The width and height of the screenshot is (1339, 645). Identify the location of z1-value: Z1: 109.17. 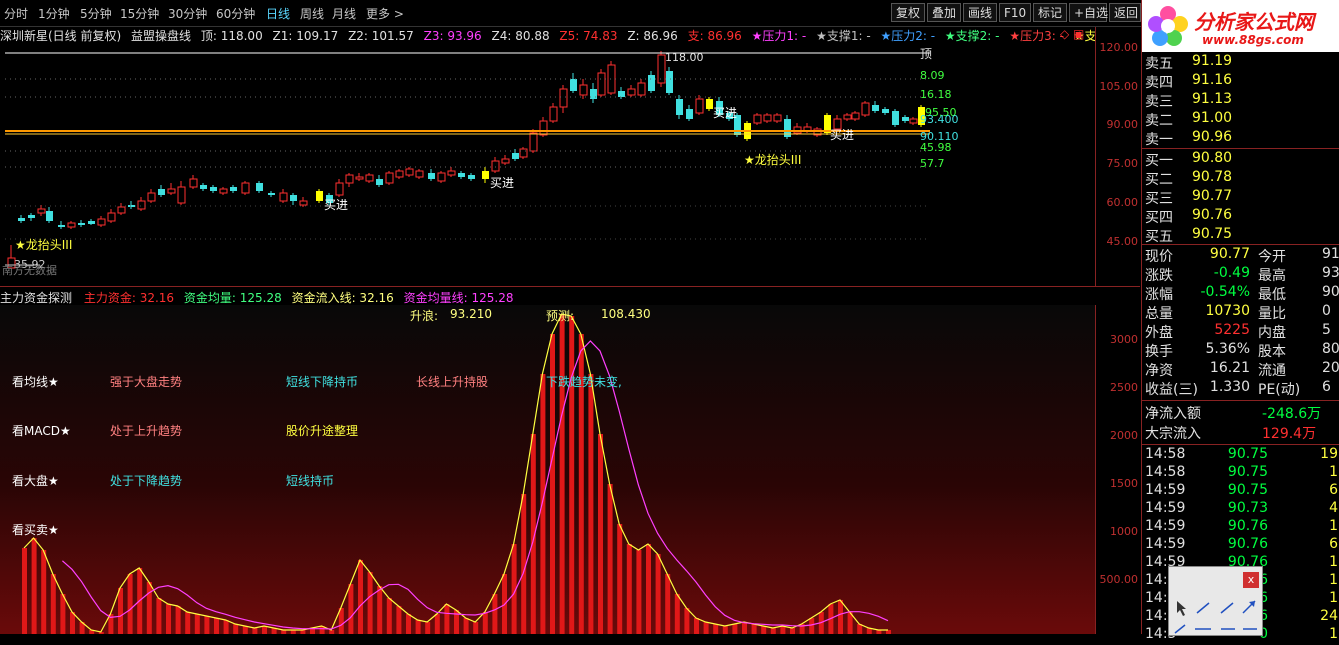
(305, 36).